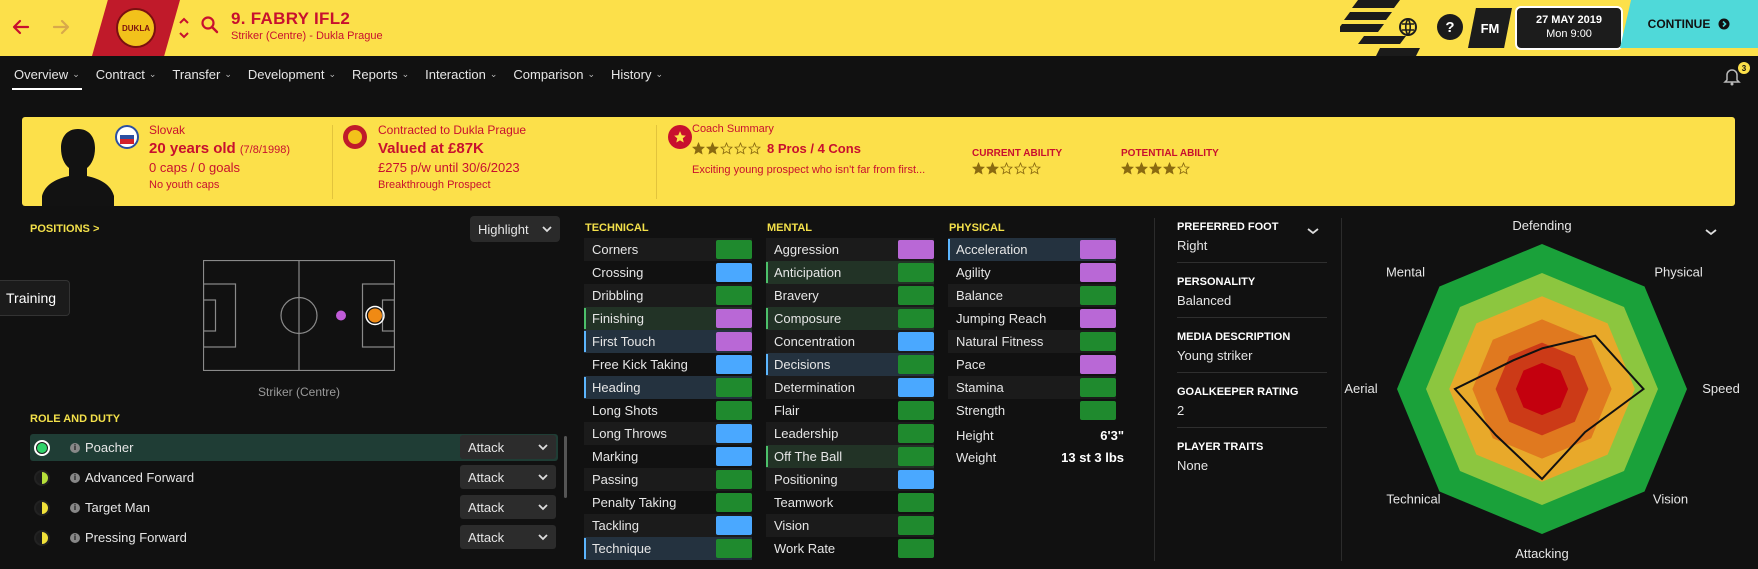  Describe the element at coordinates (228, 73) in the screenshot. I see `chevron-down-icon: ⌄` at that location.